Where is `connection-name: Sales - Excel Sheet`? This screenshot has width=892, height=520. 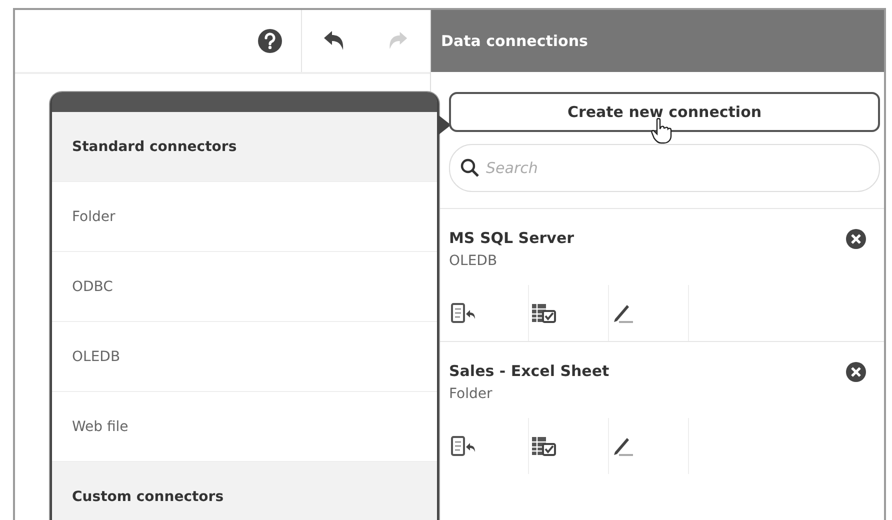
connection-name: Sales - Excel Sheet is located at coordinates (529, 371).